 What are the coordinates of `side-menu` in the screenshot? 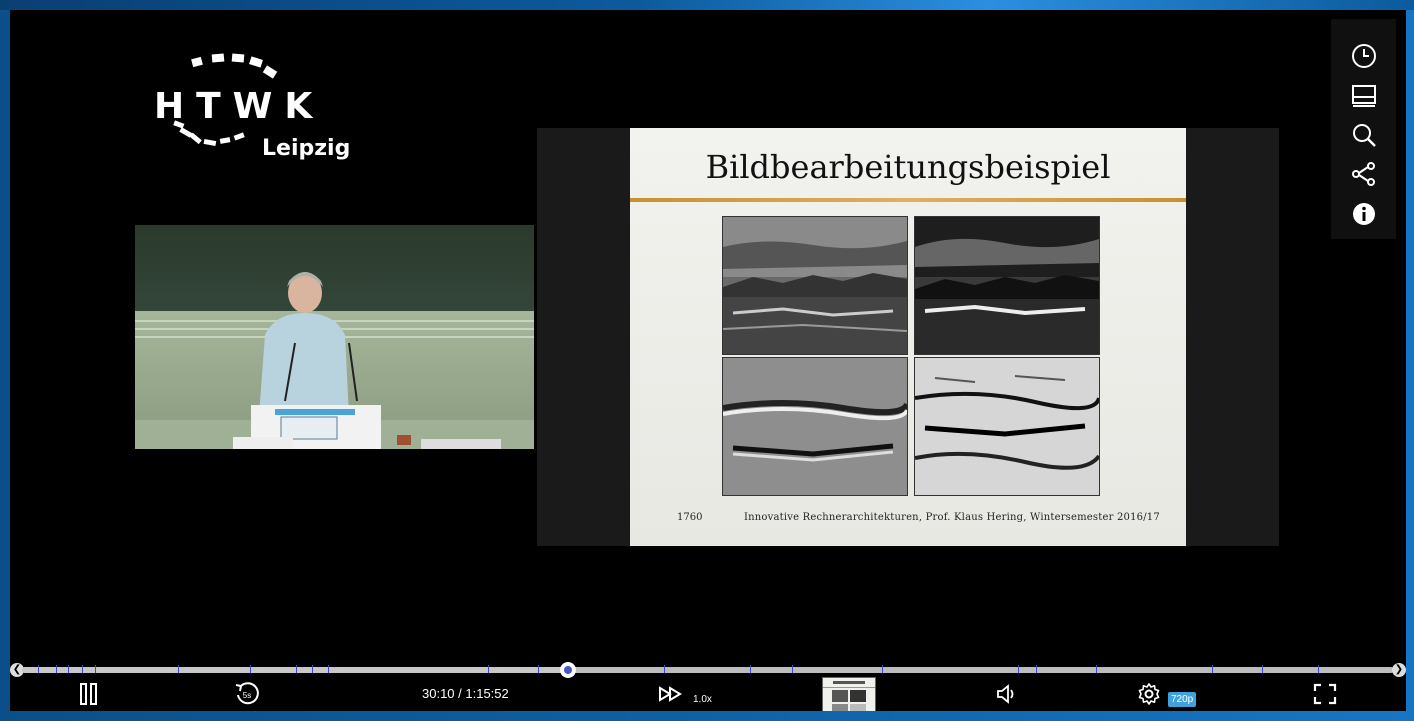 It's located at (1363, 129).